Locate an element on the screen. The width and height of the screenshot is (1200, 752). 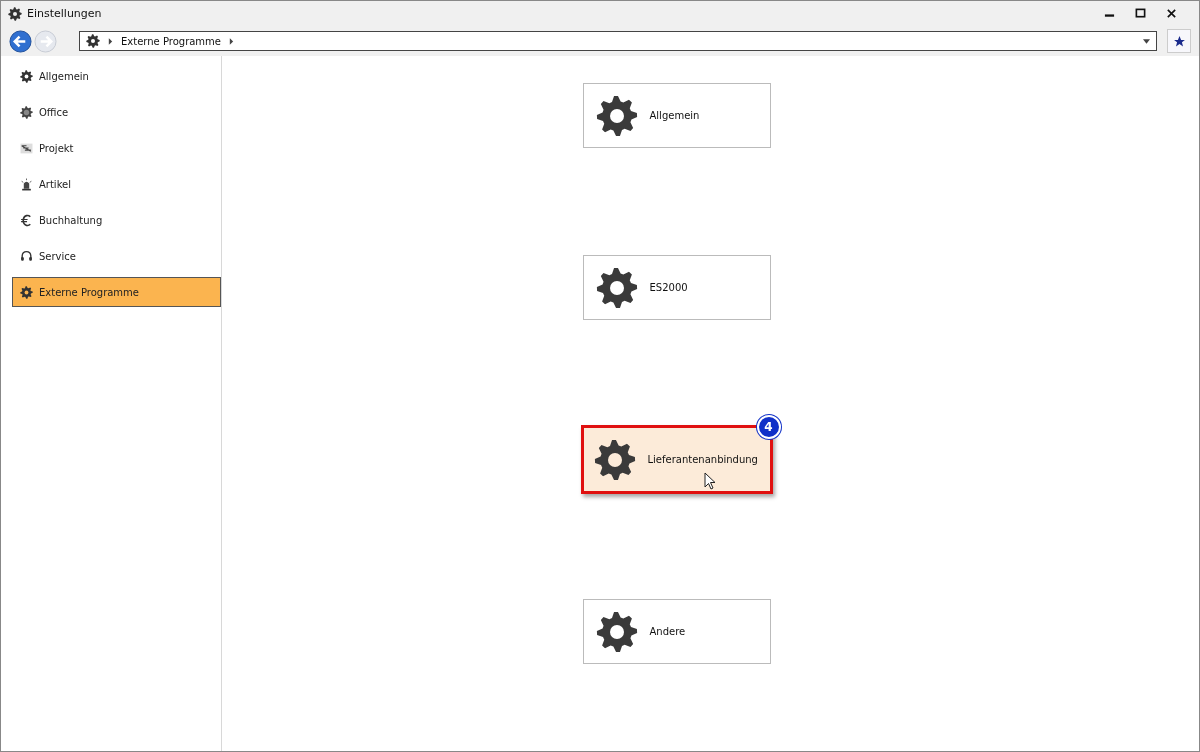
sidebar-item: Buchhaltung is located at coordinates (116, 220).